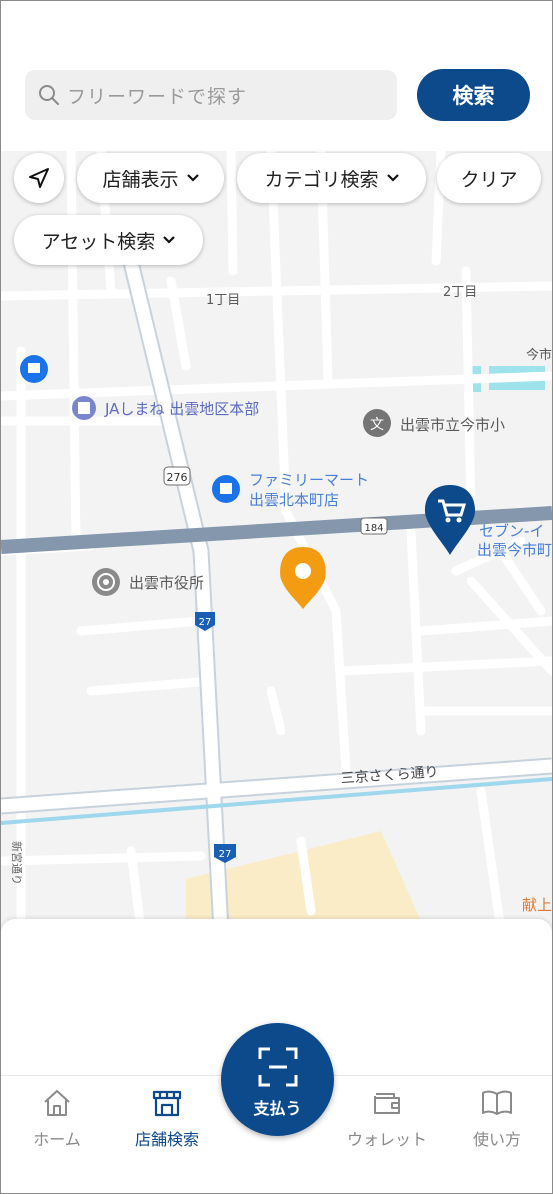 Image resolution: width=553 pixels, height=1194 pixels. I want to click on category-search-label: カテゴリ検索, so click(321, 179).